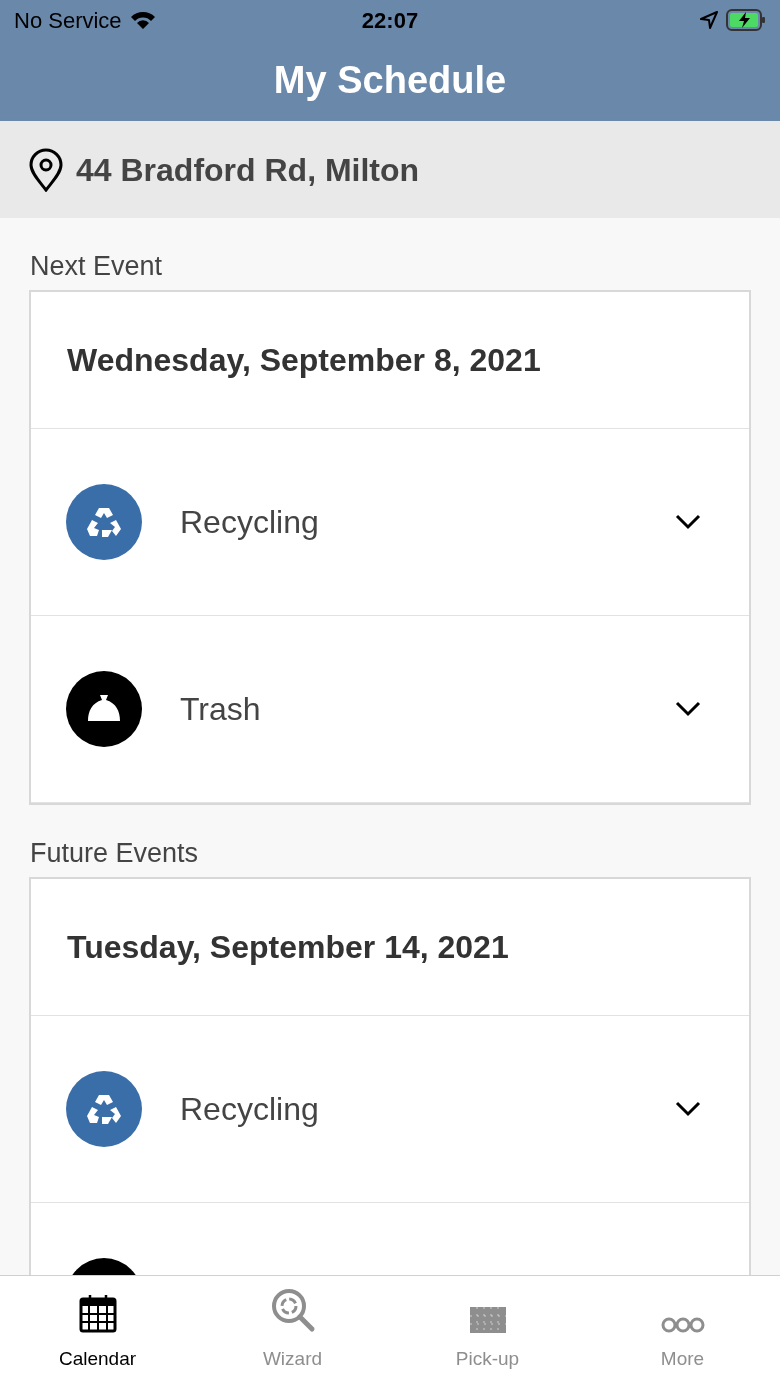 This screenshot has width=780, height=1387. What do you see at coordinates (682, 1324) in the screenshot?
I see `more-icon` at bounding box center [682, 1324].